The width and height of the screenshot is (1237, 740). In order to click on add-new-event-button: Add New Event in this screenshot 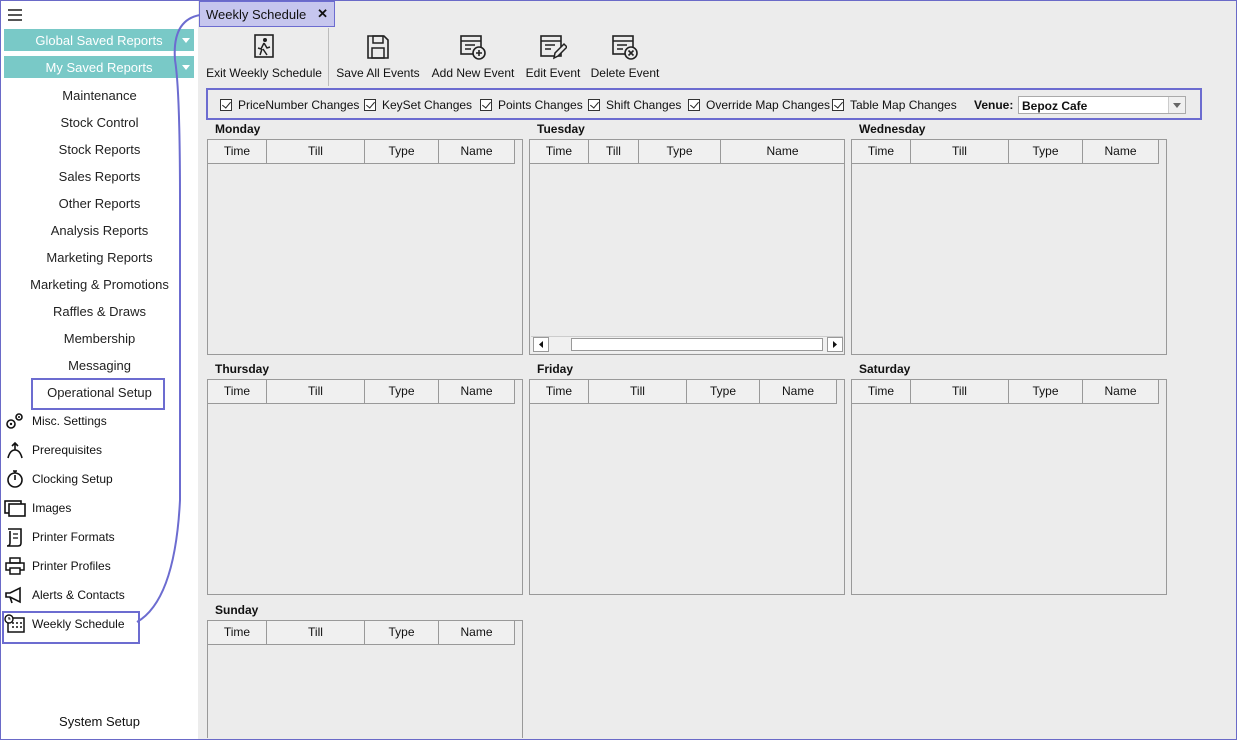, I will do `click(473, 56)`.